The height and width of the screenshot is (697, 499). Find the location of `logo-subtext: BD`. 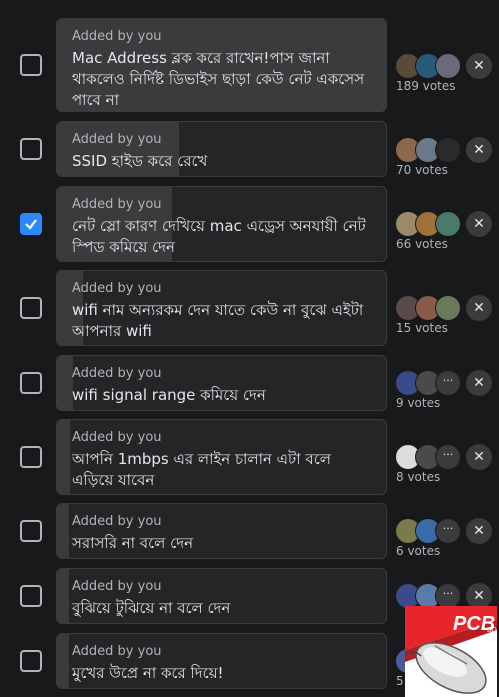

logo-subtext: BD is located at coordinates (492, 630).